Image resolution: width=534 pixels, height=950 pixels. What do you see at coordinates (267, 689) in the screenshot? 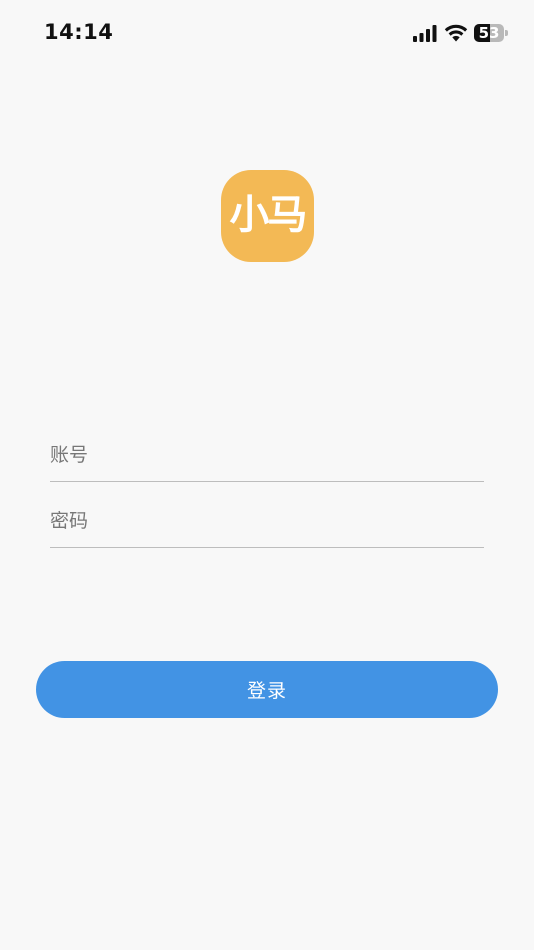
I see `login-button: 登录` at bounding box center [267, 689].